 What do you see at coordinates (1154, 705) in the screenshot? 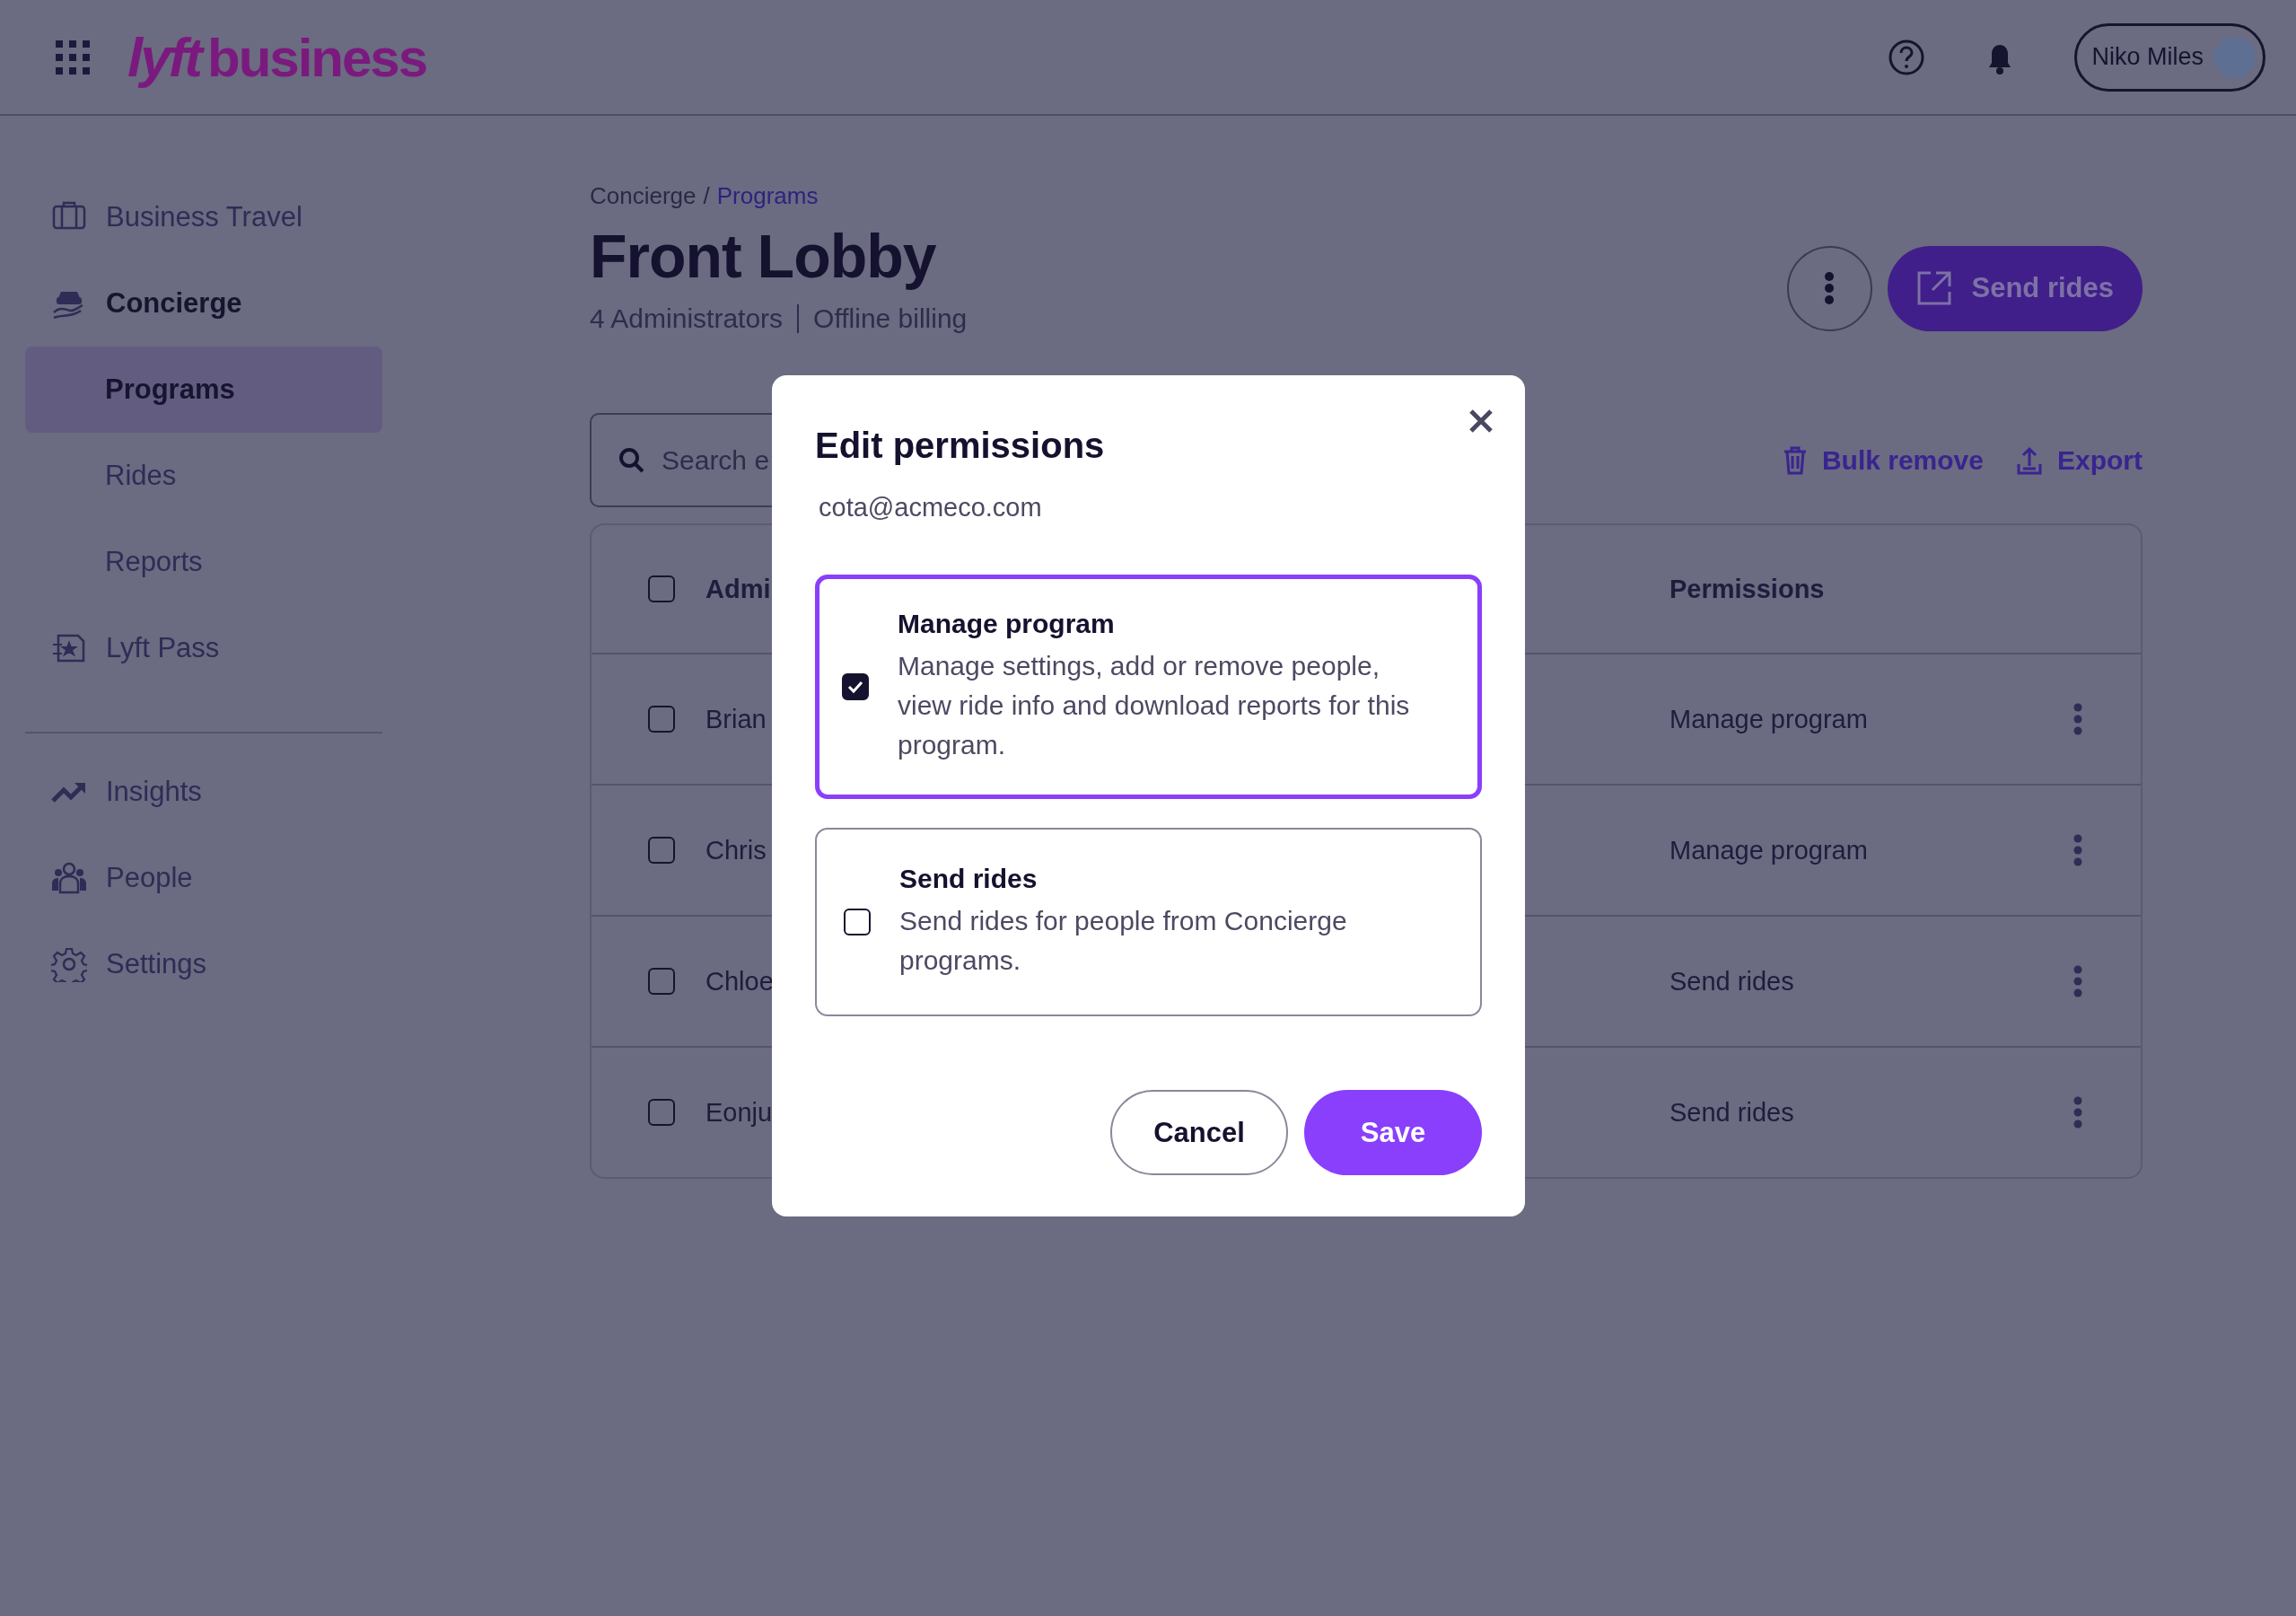
I see `option-description: Manage settings, add or remove people, view ride info and download reports for this program.` at bounding box center [1154, 705].